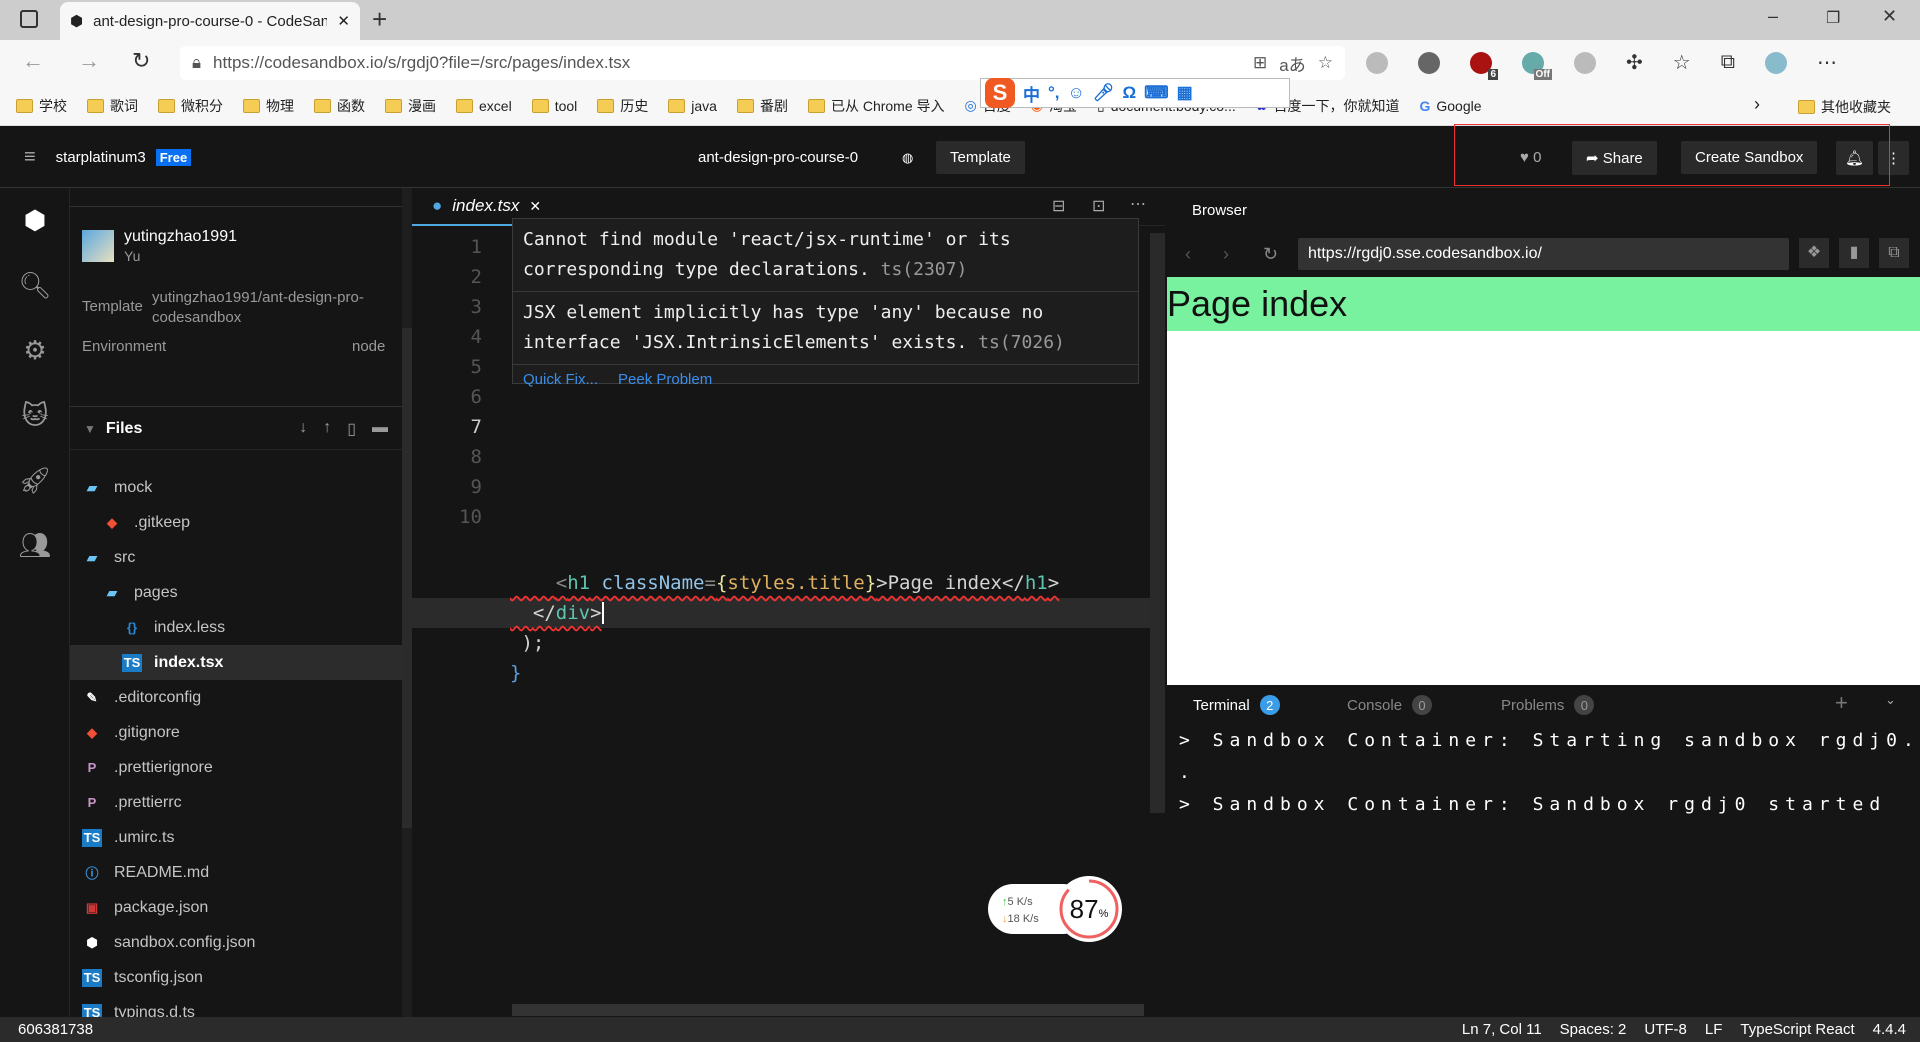  Describe the element at coordinates (1377, 62) in the screenshot. I see `extension-tag-icon` at that location.